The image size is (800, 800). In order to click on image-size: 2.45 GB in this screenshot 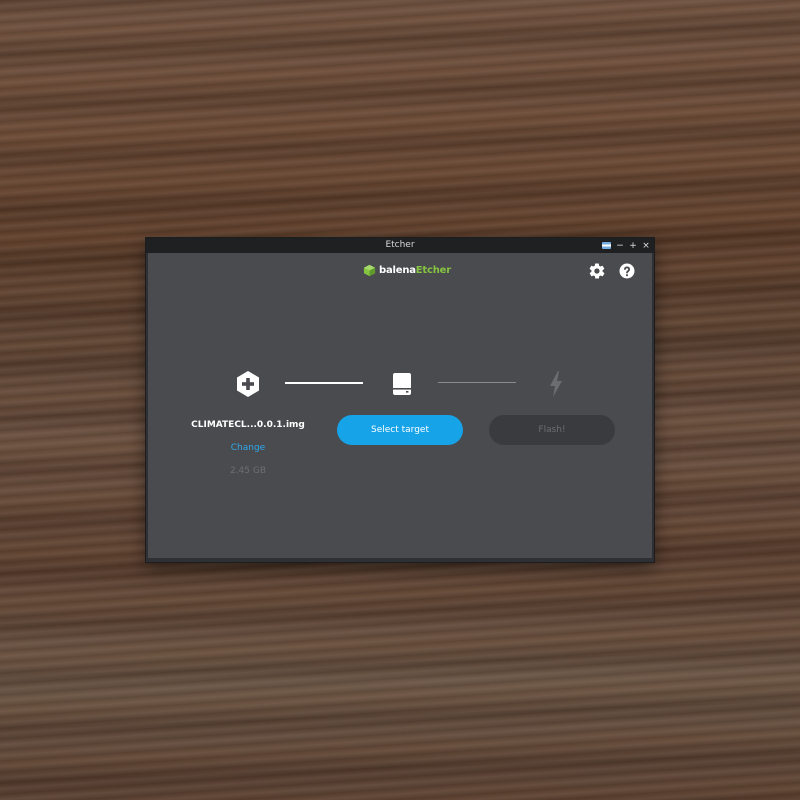, I will do `click(248, 471)`.